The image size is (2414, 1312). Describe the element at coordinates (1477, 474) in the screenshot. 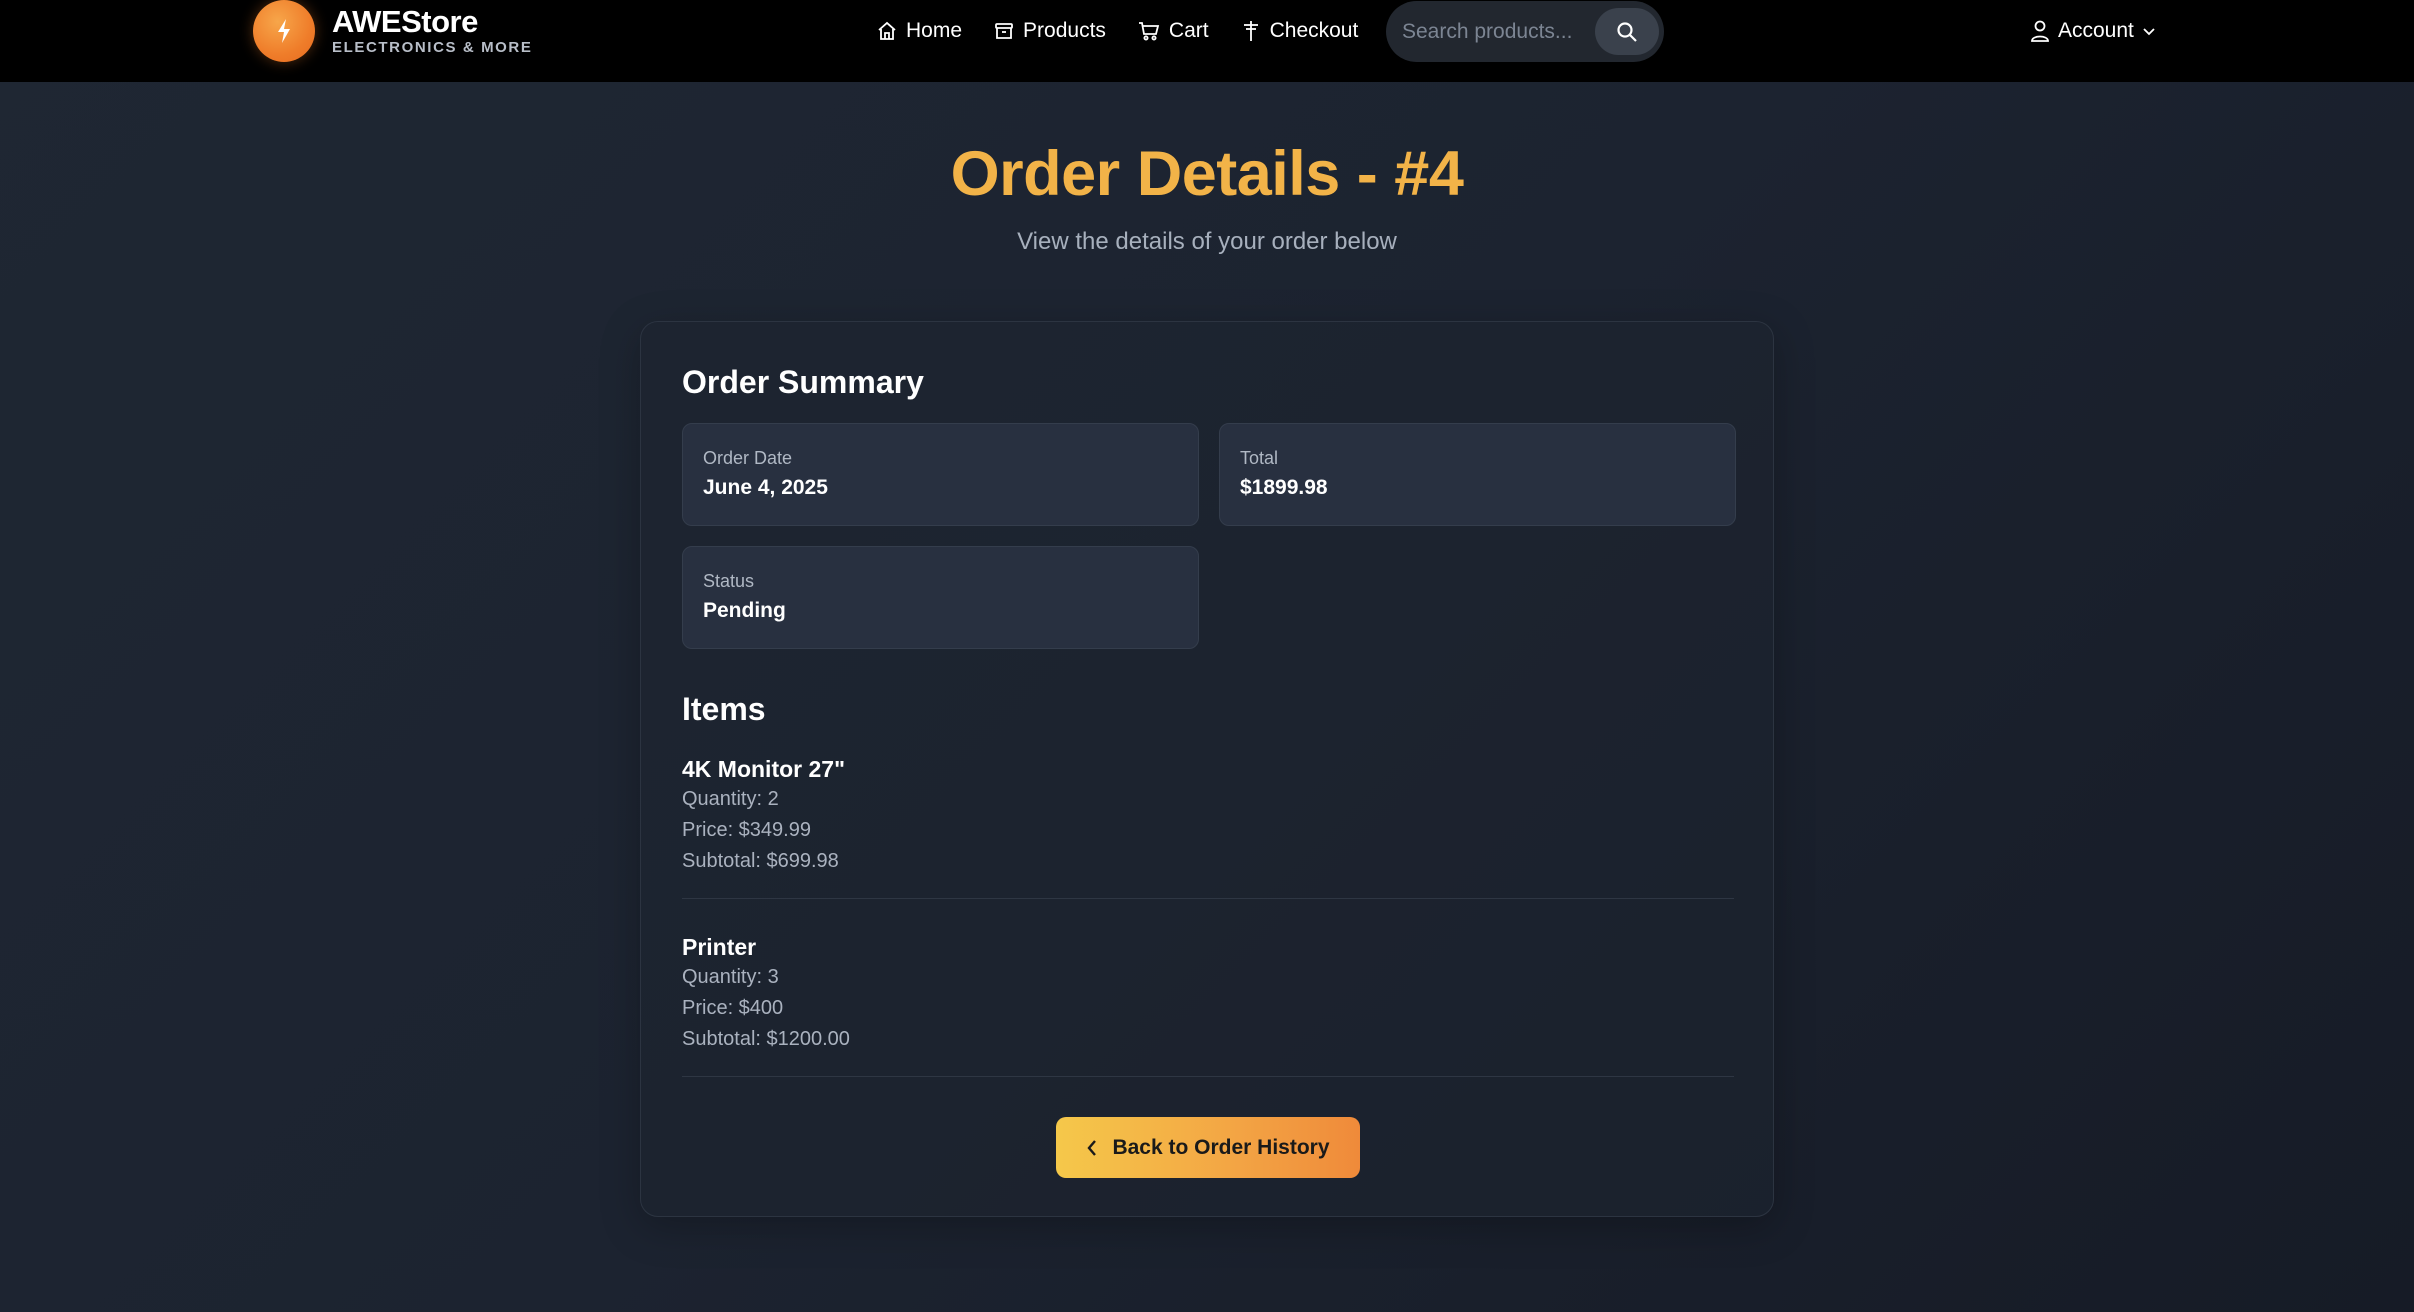

I see `total-box: Total $1899.98` at that location.